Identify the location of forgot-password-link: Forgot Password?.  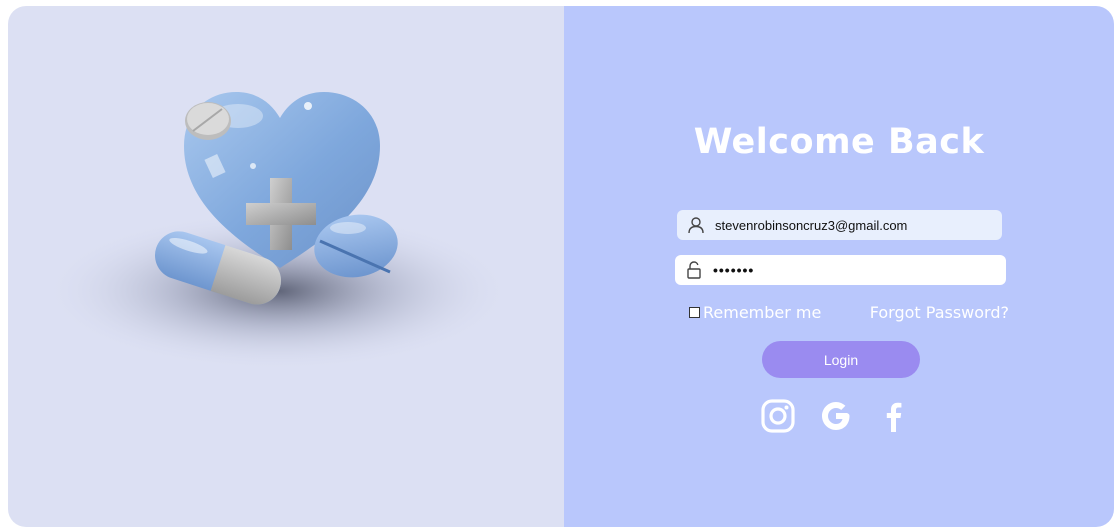
(939, 312).